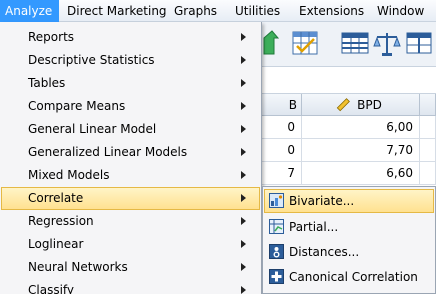 This screenshot has width=436, height=294. Describe the element at coordinates (51, 288) in the screenshot. I see `menu-item-label: Classify` at that location.